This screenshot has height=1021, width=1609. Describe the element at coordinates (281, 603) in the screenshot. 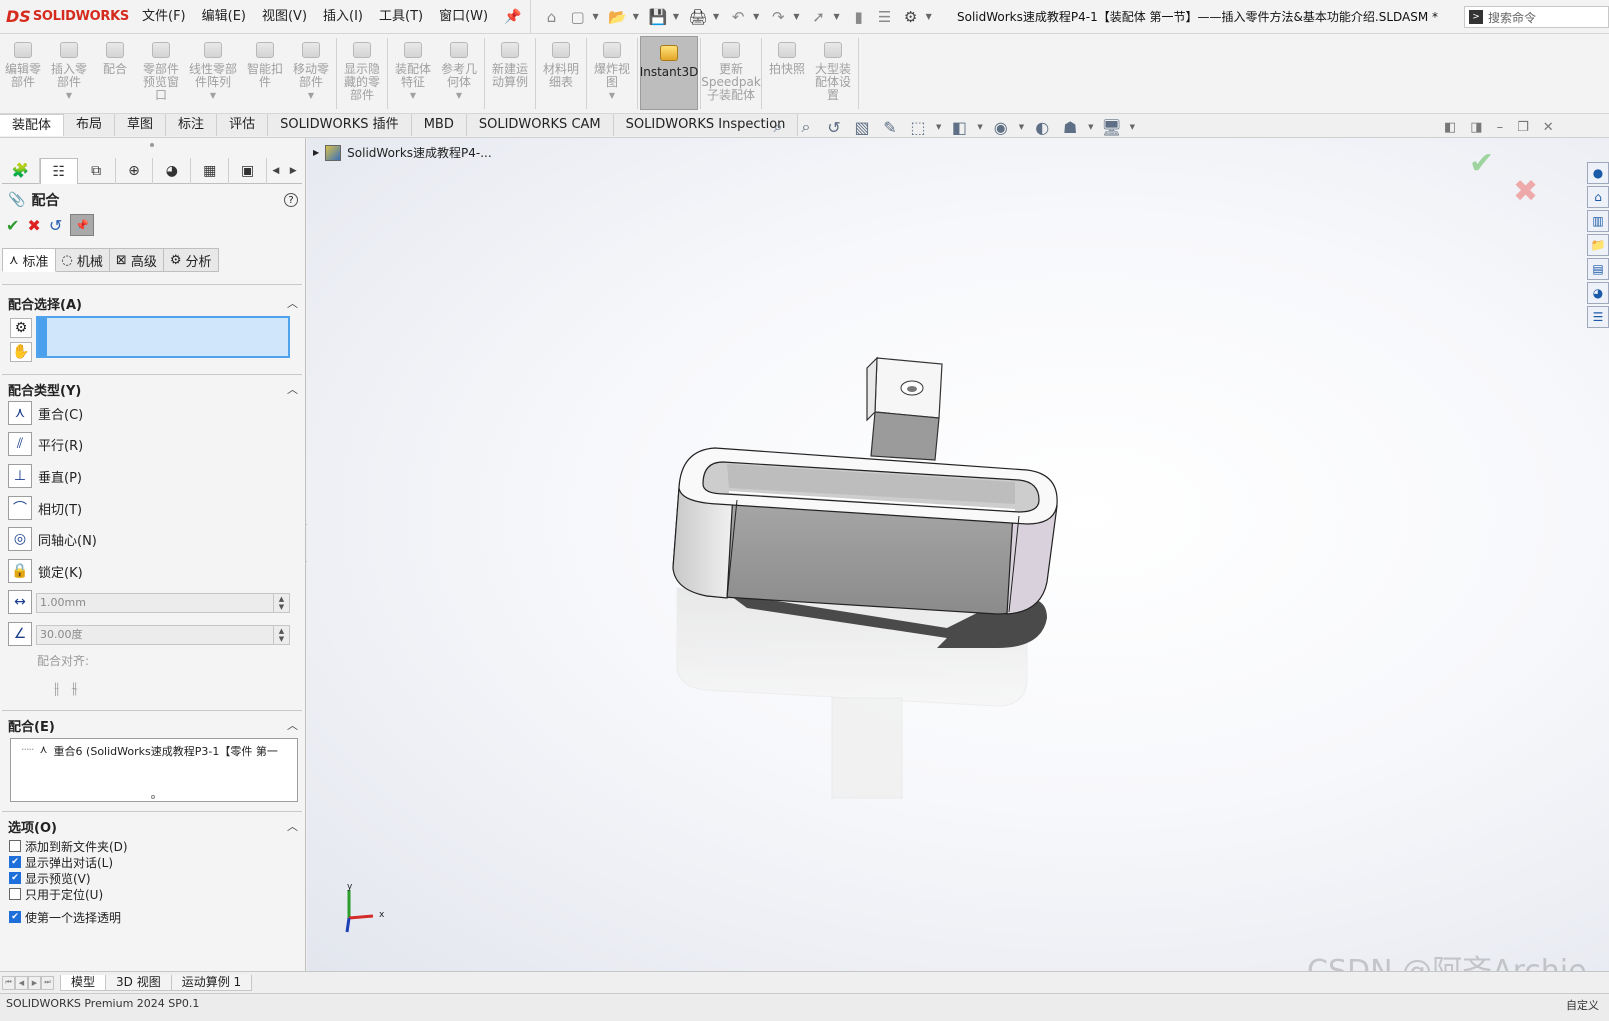

I see `distance-spinner-icon: ▲ ▼` at that location.